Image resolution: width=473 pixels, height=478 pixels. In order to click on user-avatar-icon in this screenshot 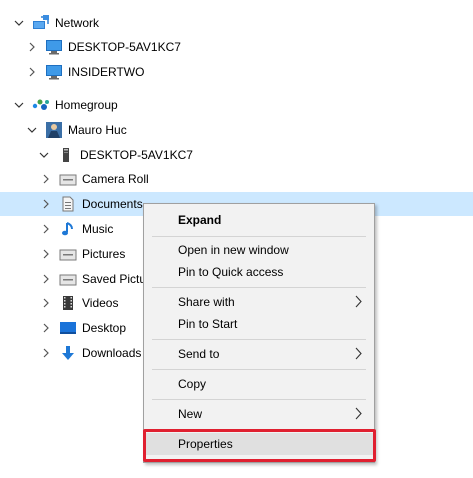, I will do `click(54, 130)`.